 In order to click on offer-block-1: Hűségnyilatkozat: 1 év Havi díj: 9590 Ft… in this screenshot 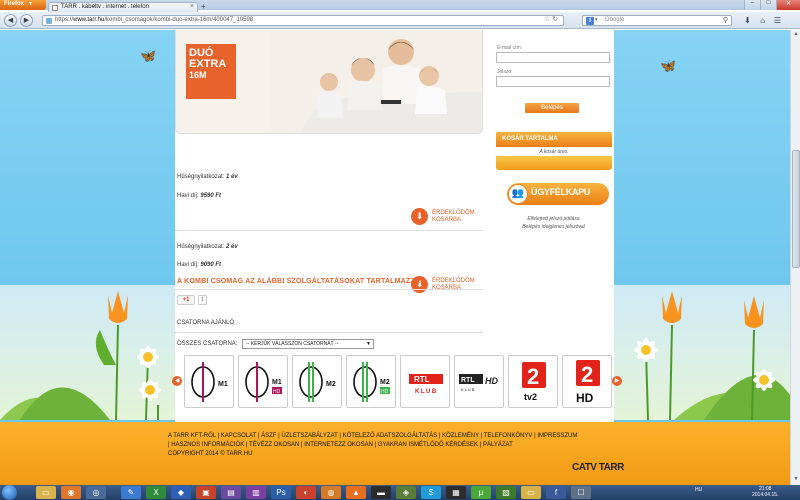, I will do `click(329, 182)`.